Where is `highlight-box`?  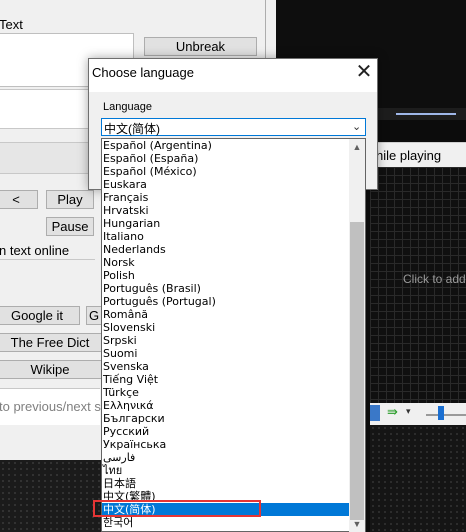 highlight-box is located at coordinates (177, 508).